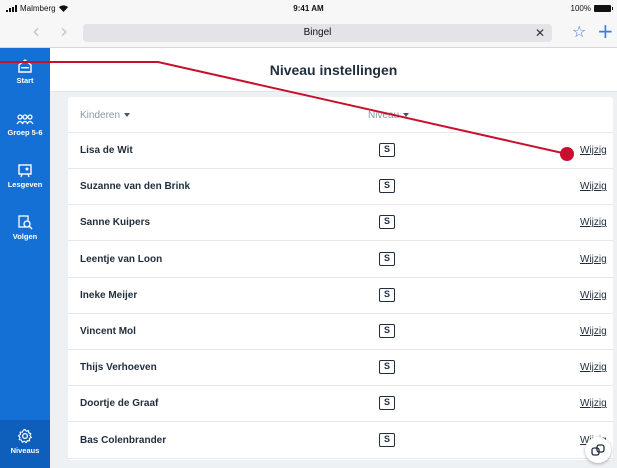 The image size is (617, 468). I want to click on table-row: Suzanne van den Brink S Wijzig, so click(340, 187).